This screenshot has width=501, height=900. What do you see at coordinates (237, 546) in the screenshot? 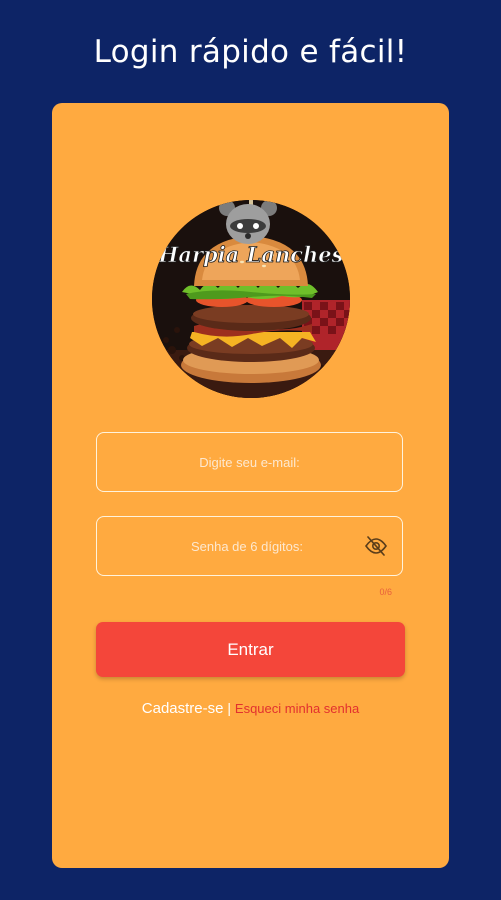
I see `password-input` at bounding box center [237, 546].